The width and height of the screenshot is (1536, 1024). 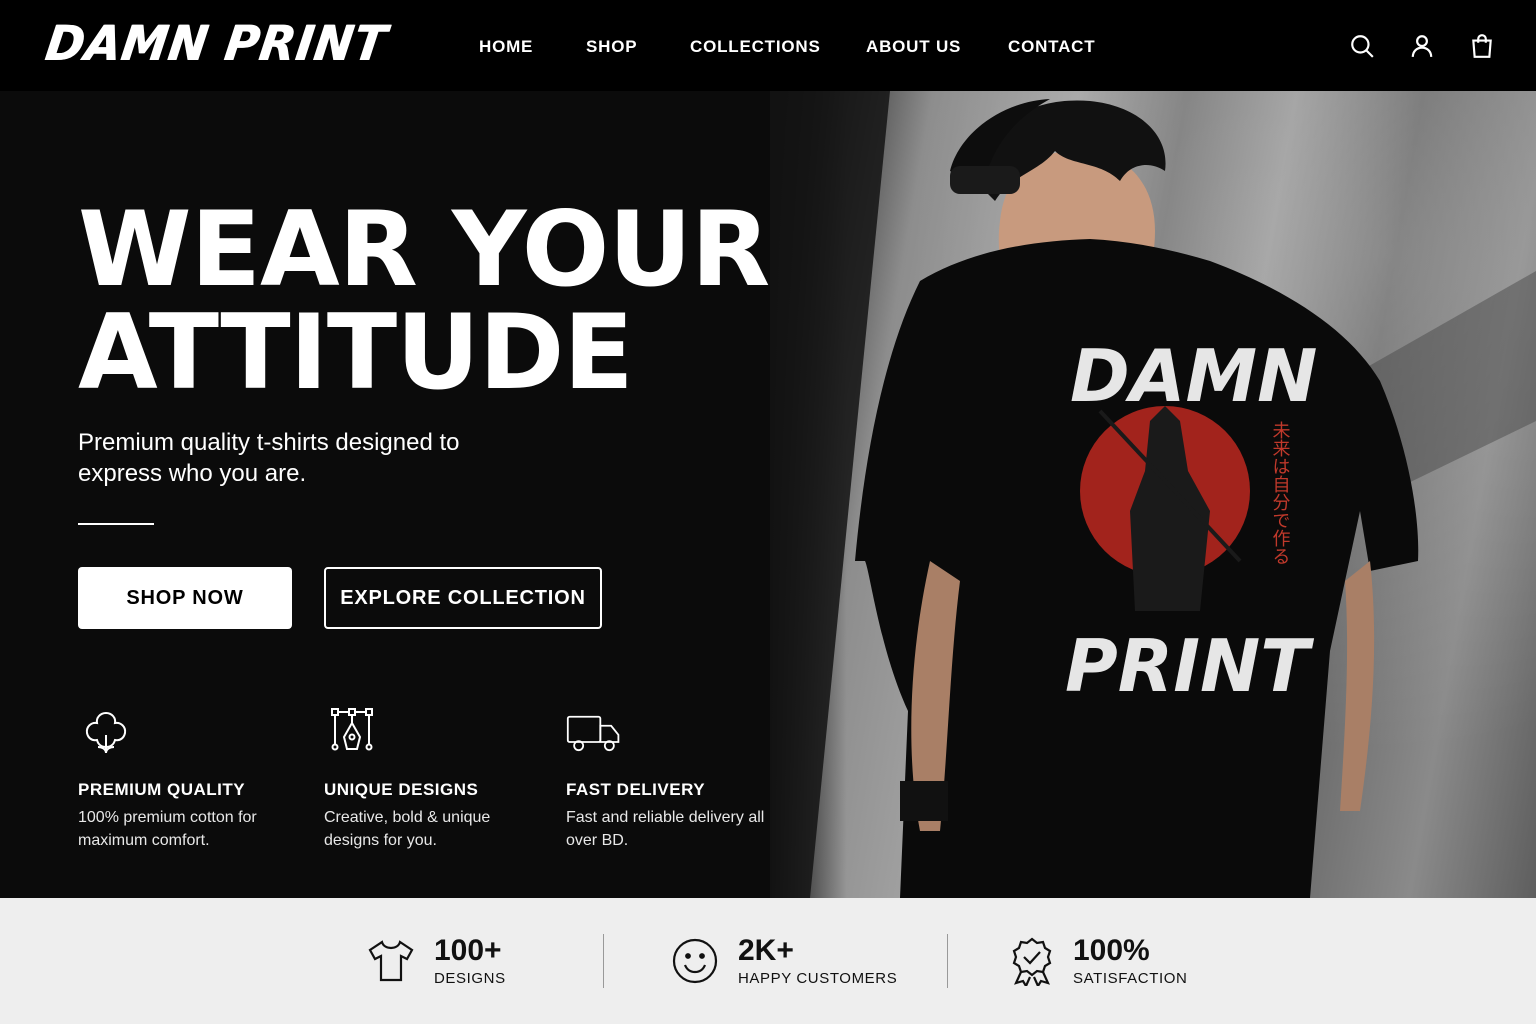 What do you see at coordinates (162, 789) in the screenshot?
I see `feature-title: PREMIUM QUALITY` at bounding box center [162, 789].